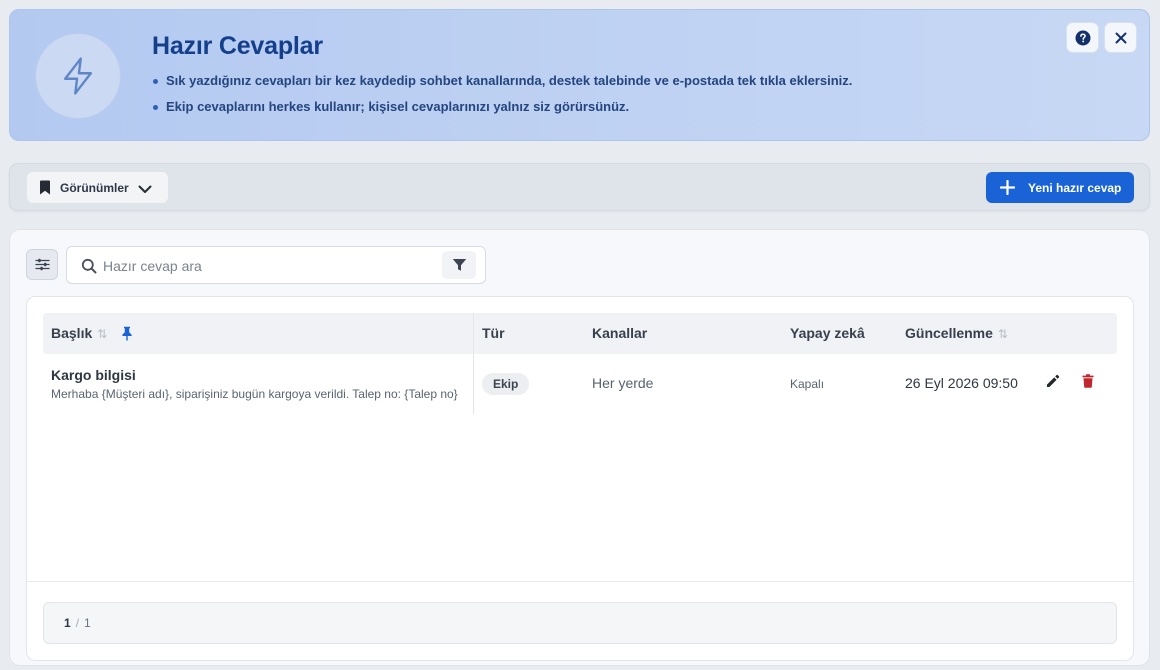  What do you see at coordinates (1075, 187) in the screenshot?
I see `new-reply-label: Yeni hazır cevap` at bounding box center [1075, 187].